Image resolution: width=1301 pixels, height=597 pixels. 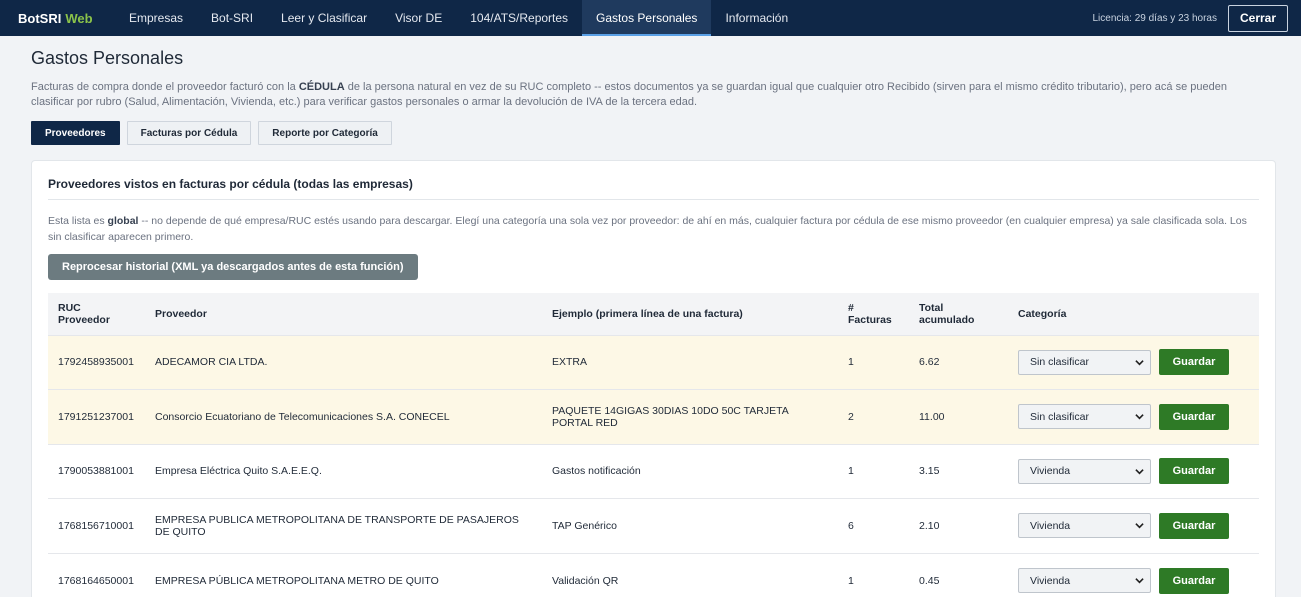 I want to click on header-ruc: RUC Proveedor, so click(x=96, y=314).